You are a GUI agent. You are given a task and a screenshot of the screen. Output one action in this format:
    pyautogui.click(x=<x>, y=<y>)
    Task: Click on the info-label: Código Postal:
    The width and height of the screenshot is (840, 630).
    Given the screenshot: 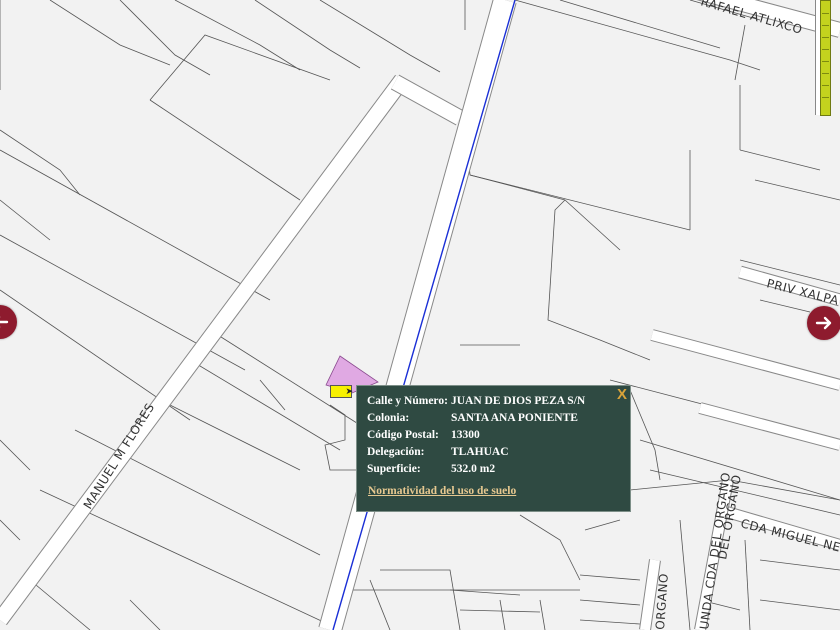 What is the action you would take?
    pyautogui.click(x=403, y=435)
    